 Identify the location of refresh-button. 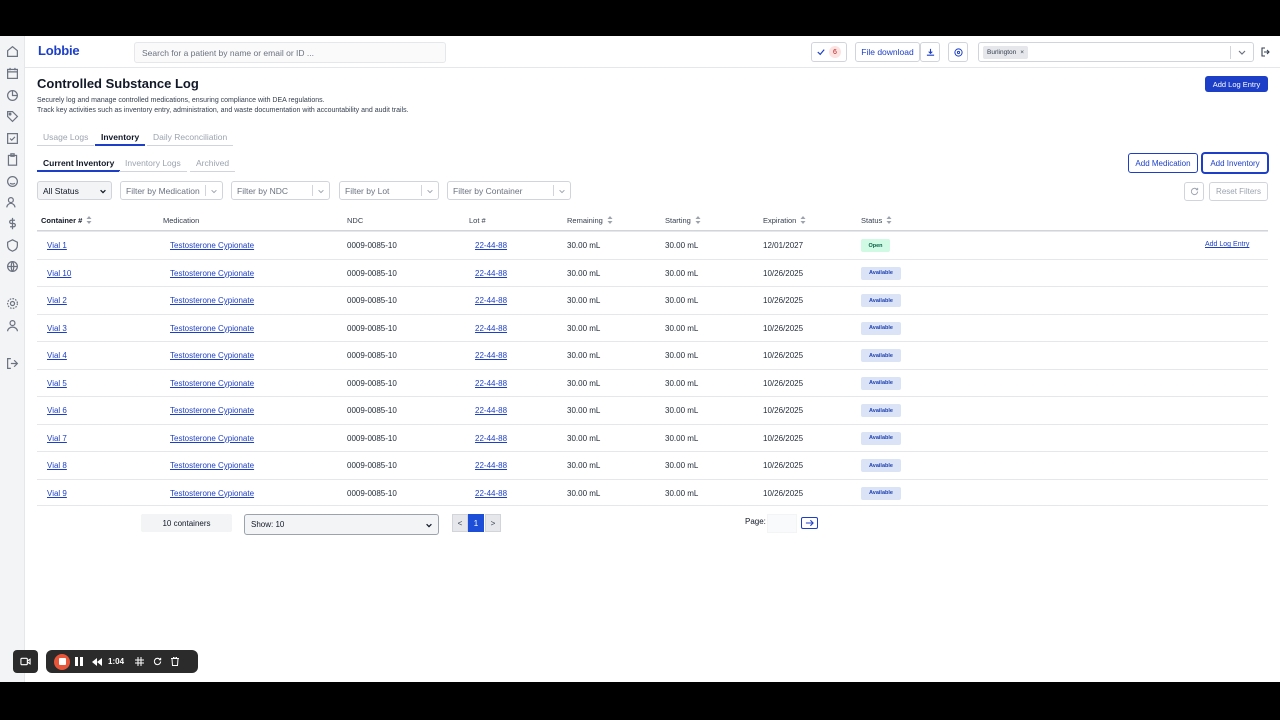
(1194, 191).